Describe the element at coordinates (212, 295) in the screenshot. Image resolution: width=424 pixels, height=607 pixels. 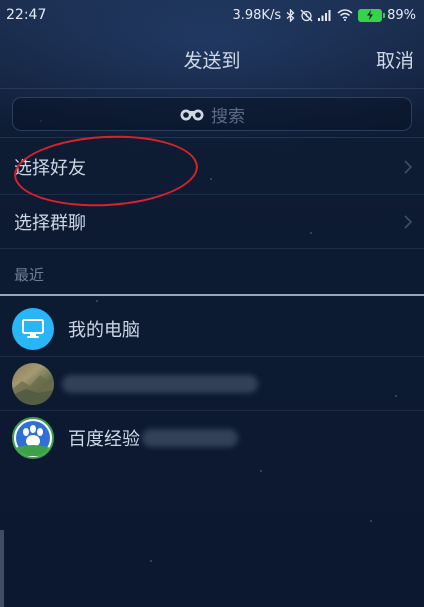
I see `recent-section-divider` at that location.